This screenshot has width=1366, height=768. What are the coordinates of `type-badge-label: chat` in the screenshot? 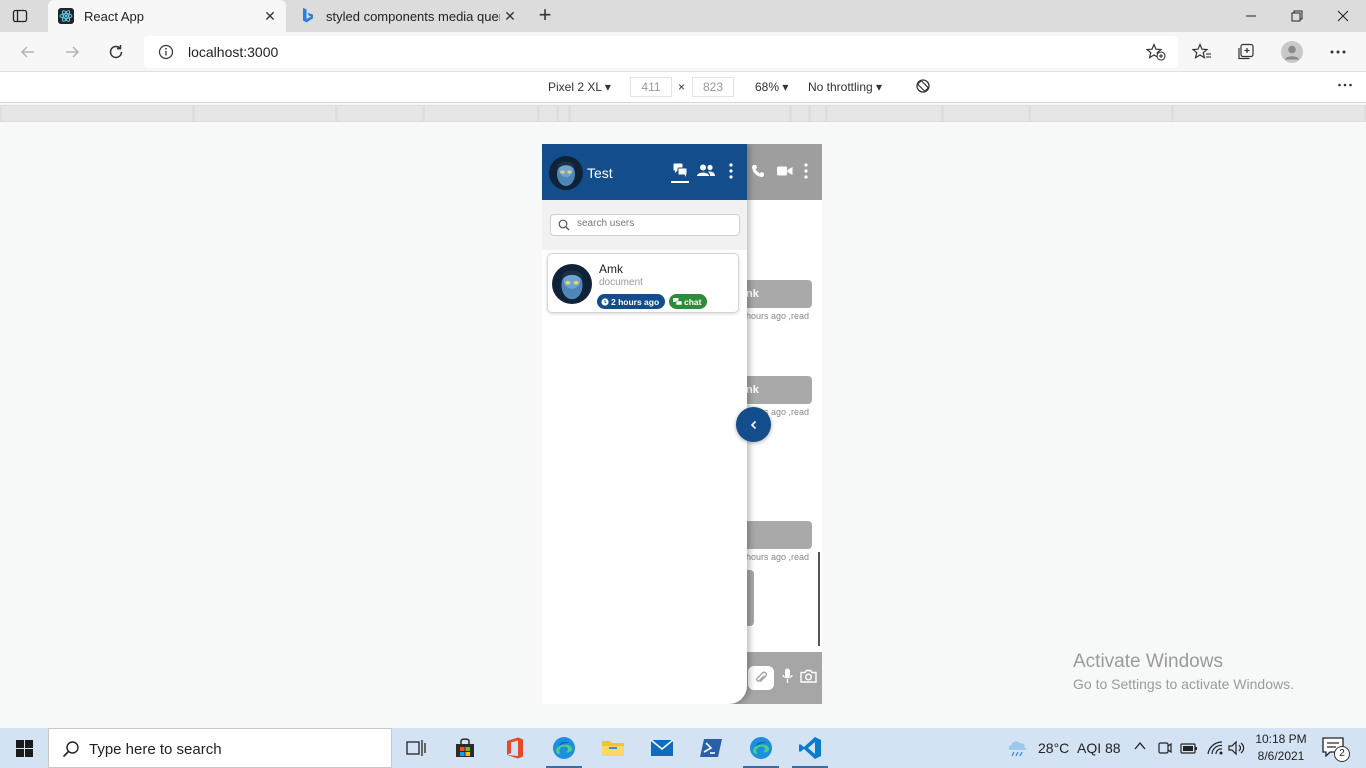 It's located at (693, 301).